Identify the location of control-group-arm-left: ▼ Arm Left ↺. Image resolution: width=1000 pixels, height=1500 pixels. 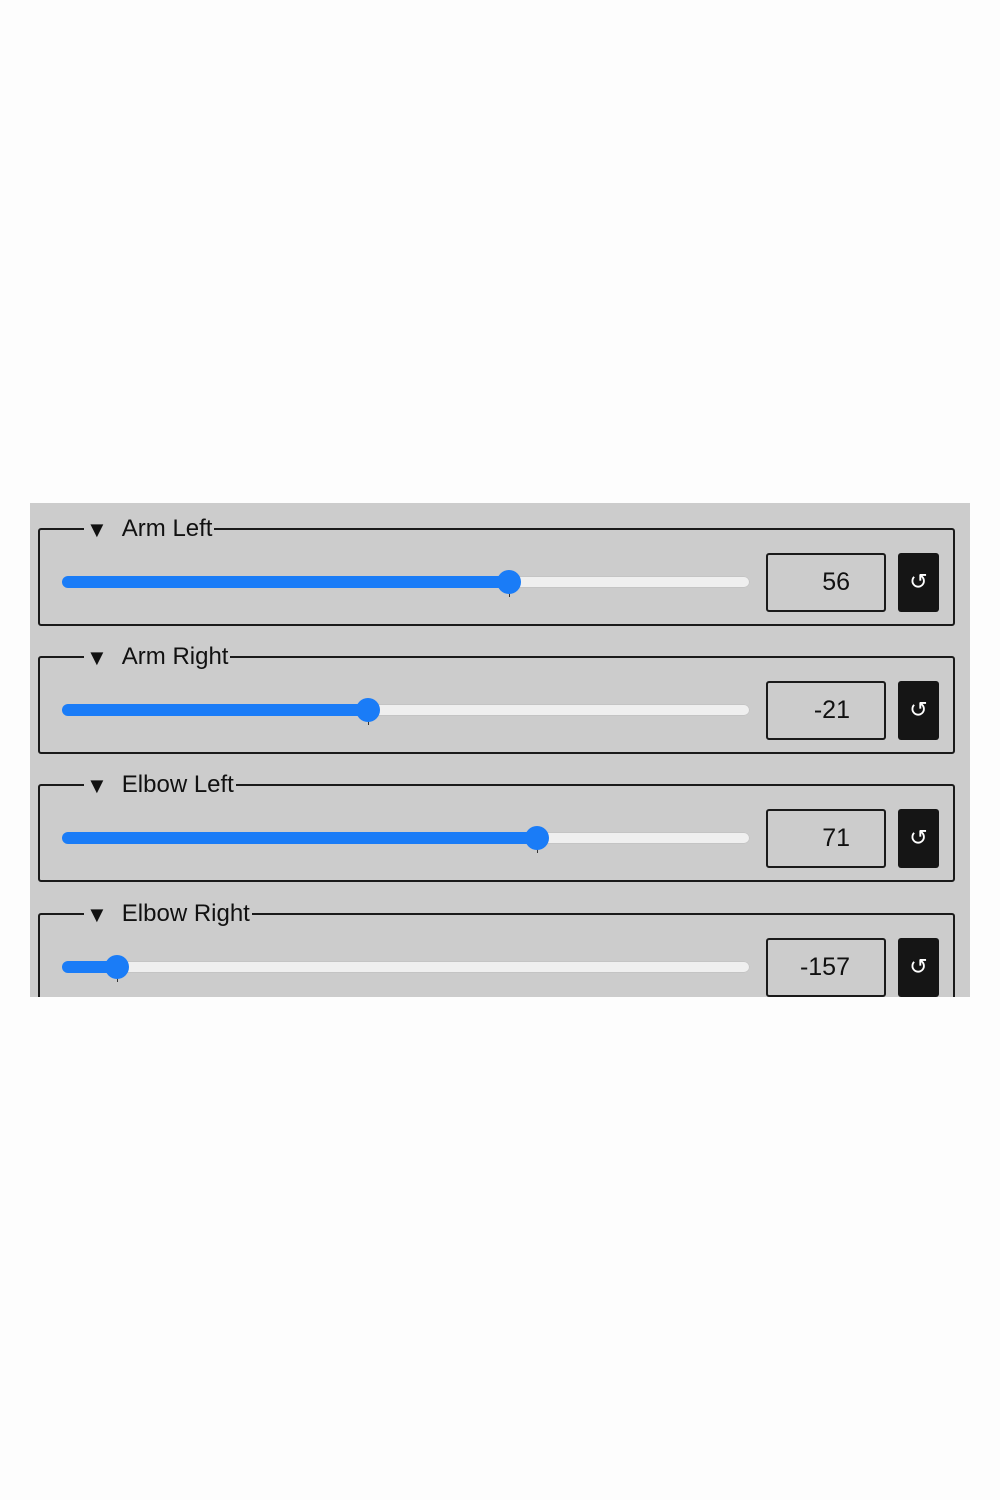
(496, 570).